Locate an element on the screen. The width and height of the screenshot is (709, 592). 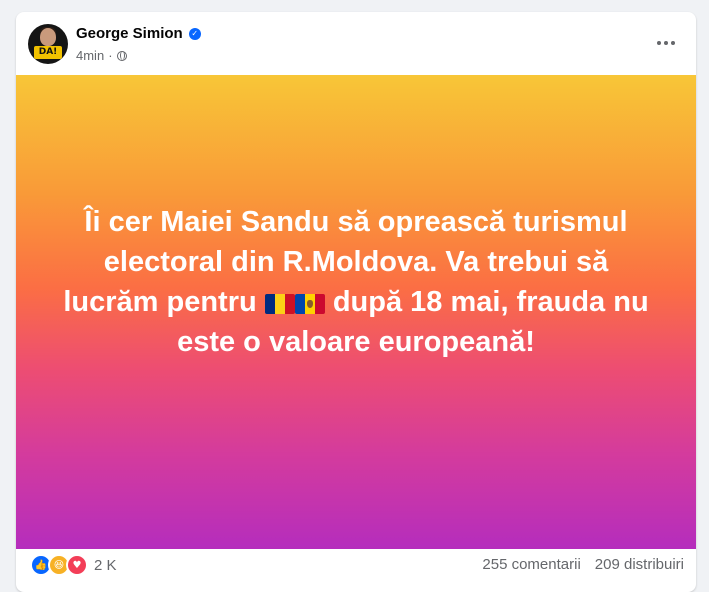
romania-flag-icon is located at coordinates (279, 304).